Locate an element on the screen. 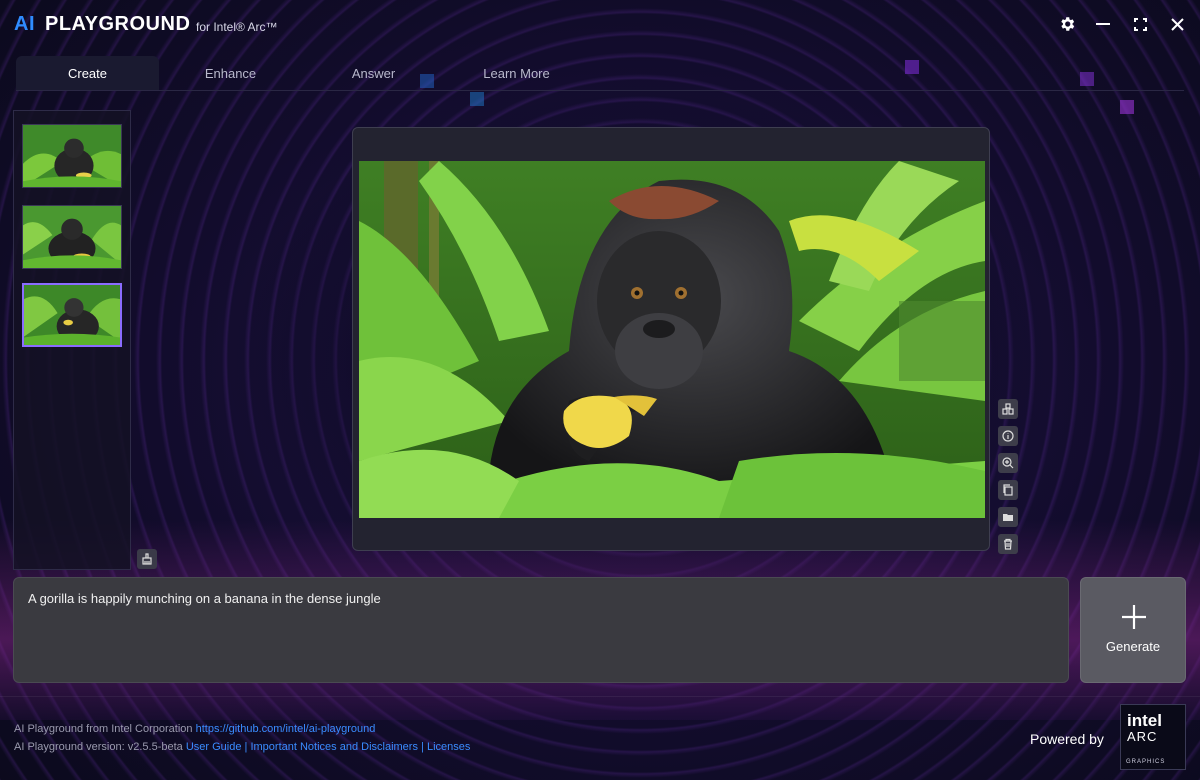 This screenshot has height=780, width=1200. zoom-in-button is located at coordinates (1008, 463).